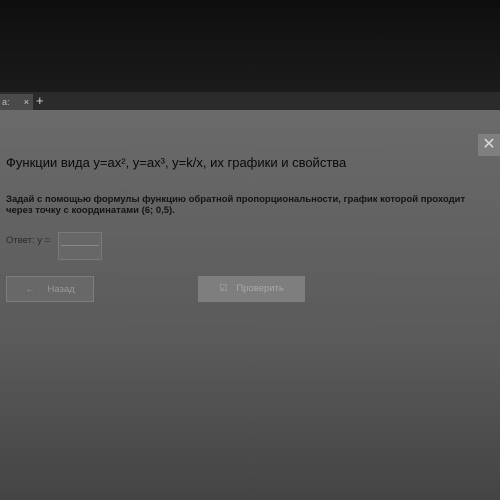 The image size is (500, 500). Describe the element at coordinates (260, 288) in the screenshot. I see `check-label: Проверить` at that location.